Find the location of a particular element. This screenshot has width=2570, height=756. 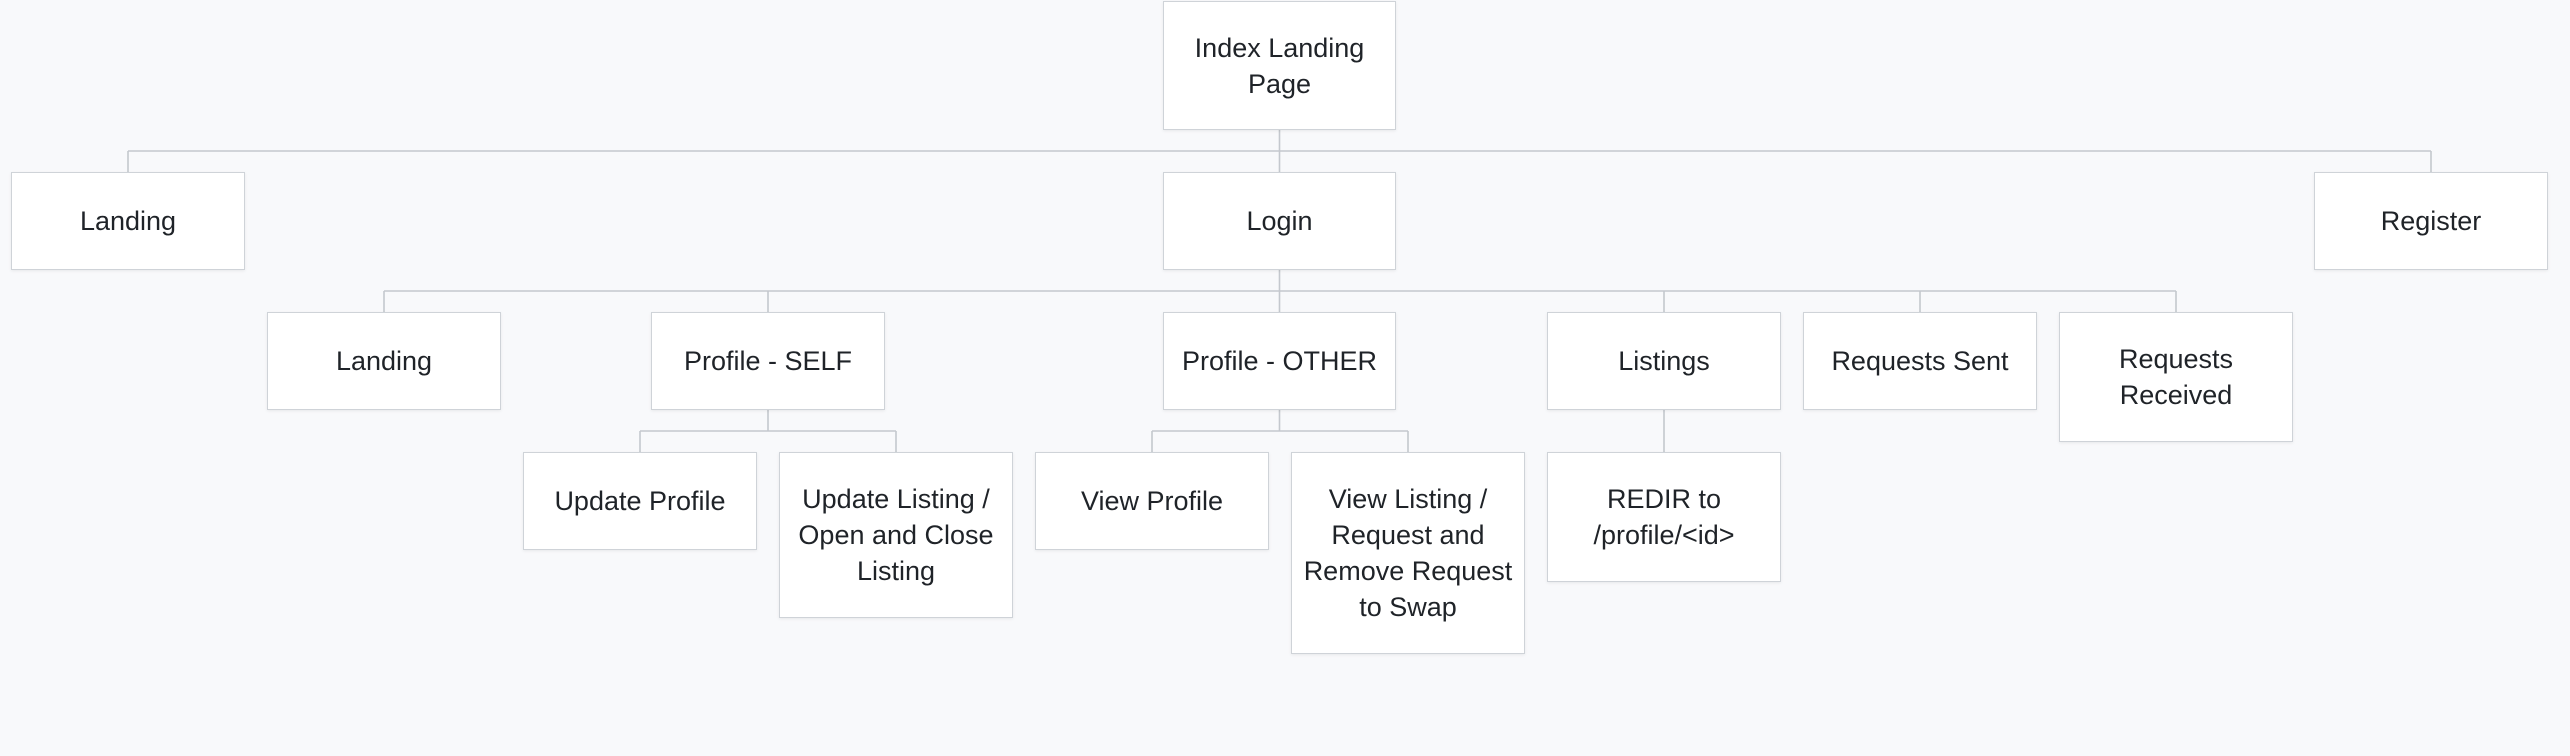

node-update-listing: Update Listing / Open and Close Listing is located at coordinates (896, 535).